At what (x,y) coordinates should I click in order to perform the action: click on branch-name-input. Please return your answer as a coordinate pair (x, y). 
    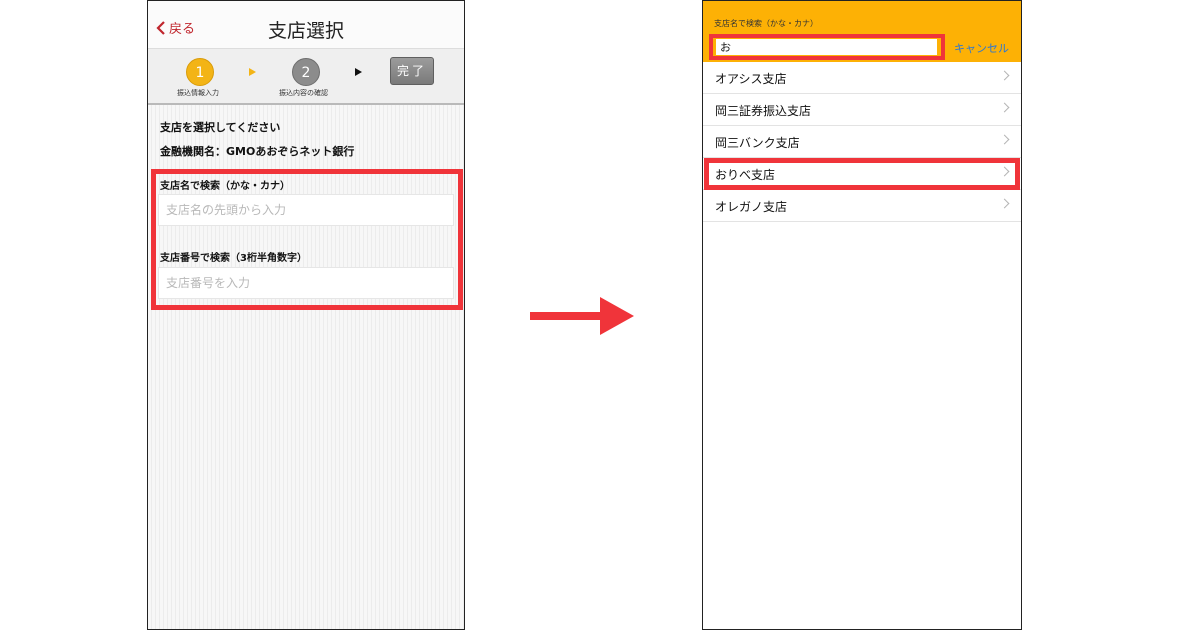
    Looking at the image, I should click on (306, 210).